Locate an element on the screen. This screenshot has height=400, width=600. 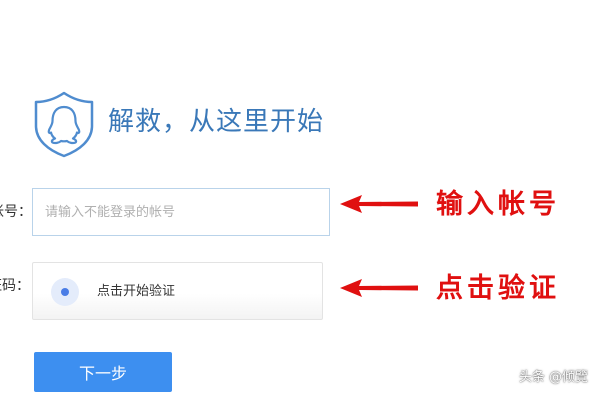
captcha-prompt: 点击开始验证 is located at coordinates (136, 291).